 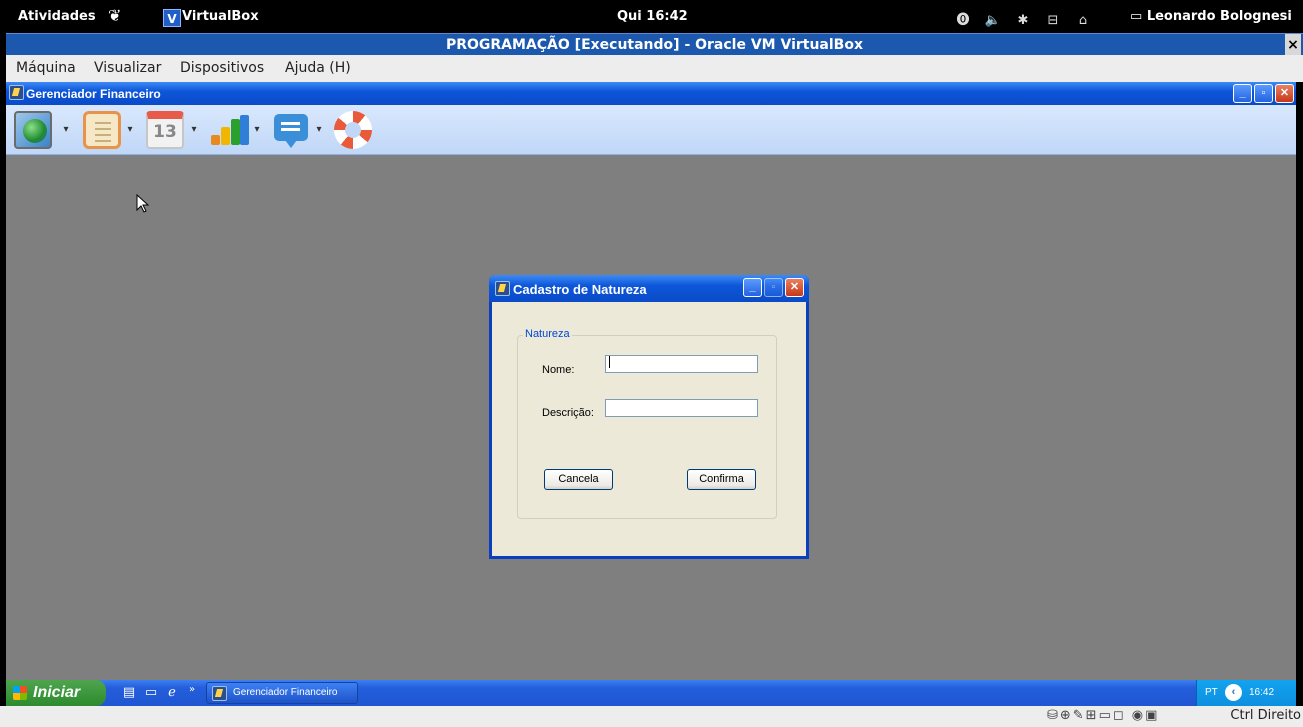 What do you see at coordinates (114, 15) in the screenshot?
I see `gnome-foot-icon: ❦` at bounding box center [114, 15].